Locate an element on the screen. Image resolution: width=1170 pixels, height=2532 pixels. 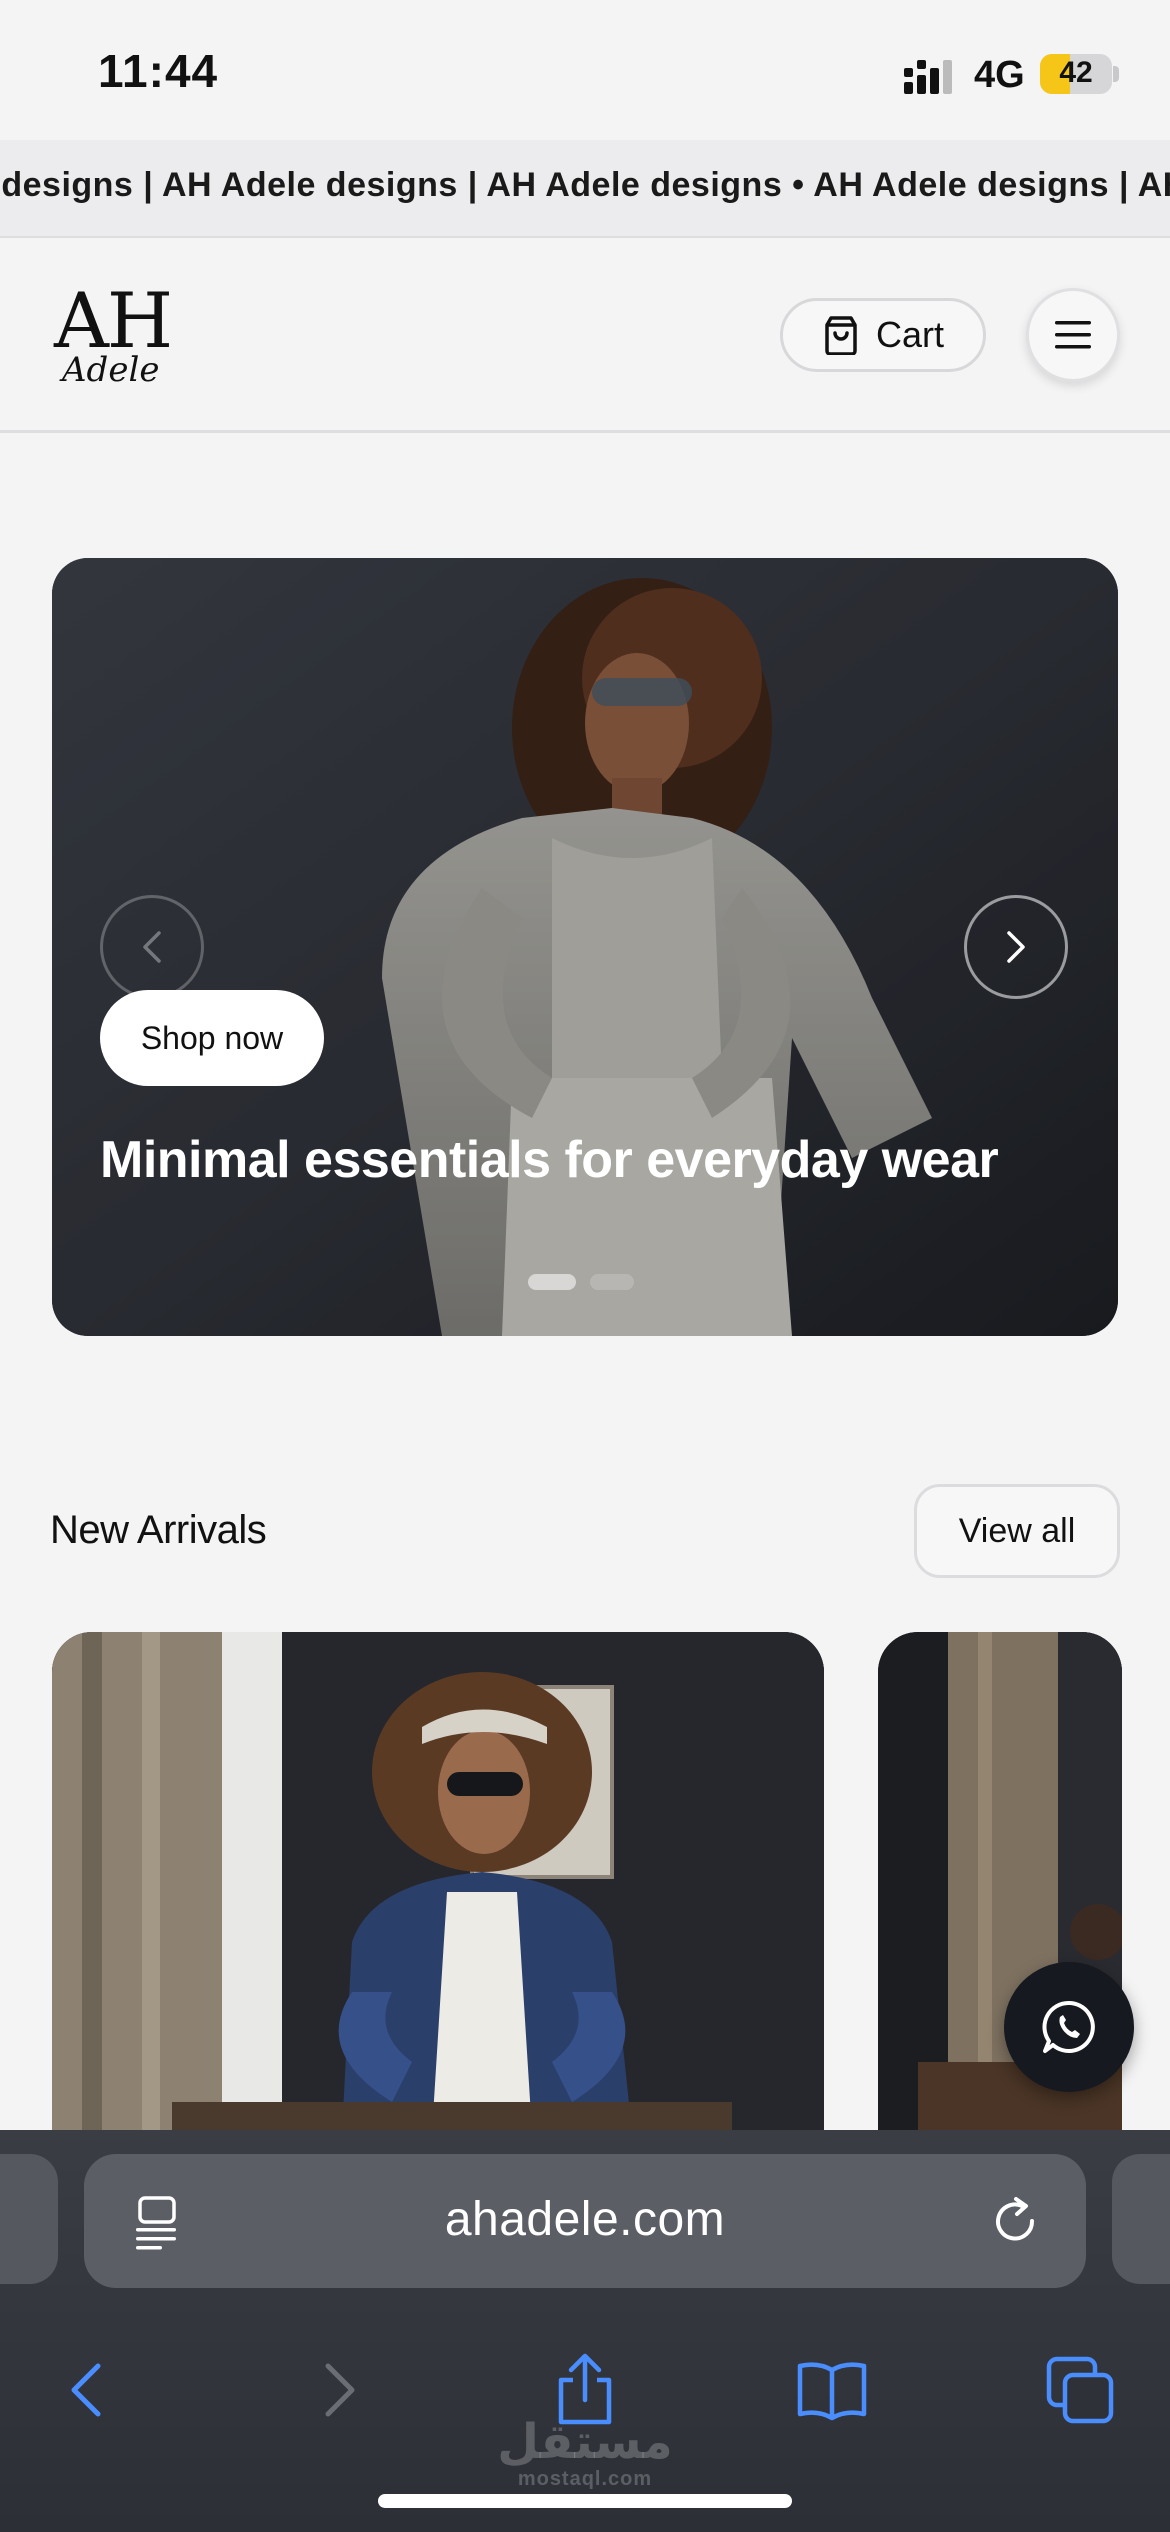
site-header: AH Adele Cart is located at coordinates (585, 335).